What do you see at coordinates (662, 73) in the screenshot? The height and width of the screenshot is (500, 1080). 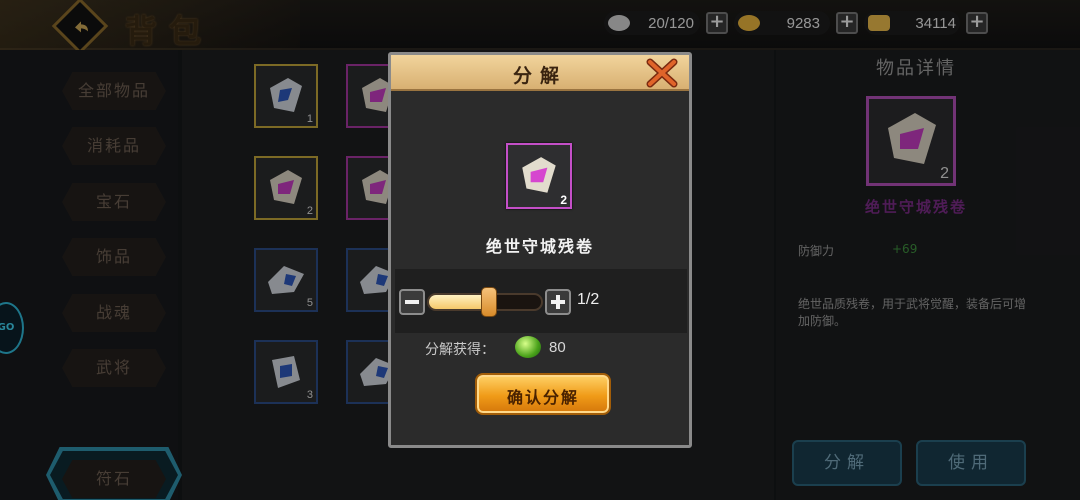 I see `close-icon` at bounding box center [662, 73].